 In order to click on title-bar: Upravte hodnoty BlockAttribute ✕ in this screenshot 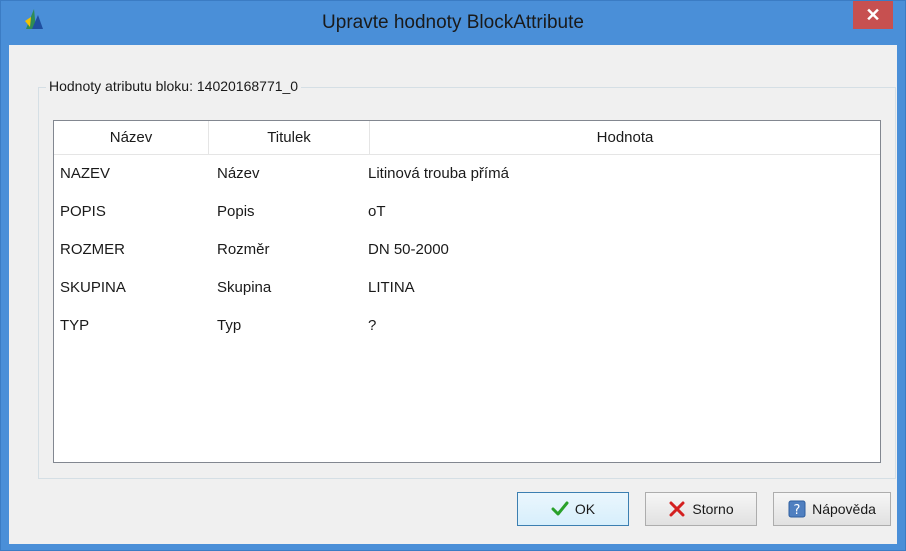, I will do `click(453, 23)`.